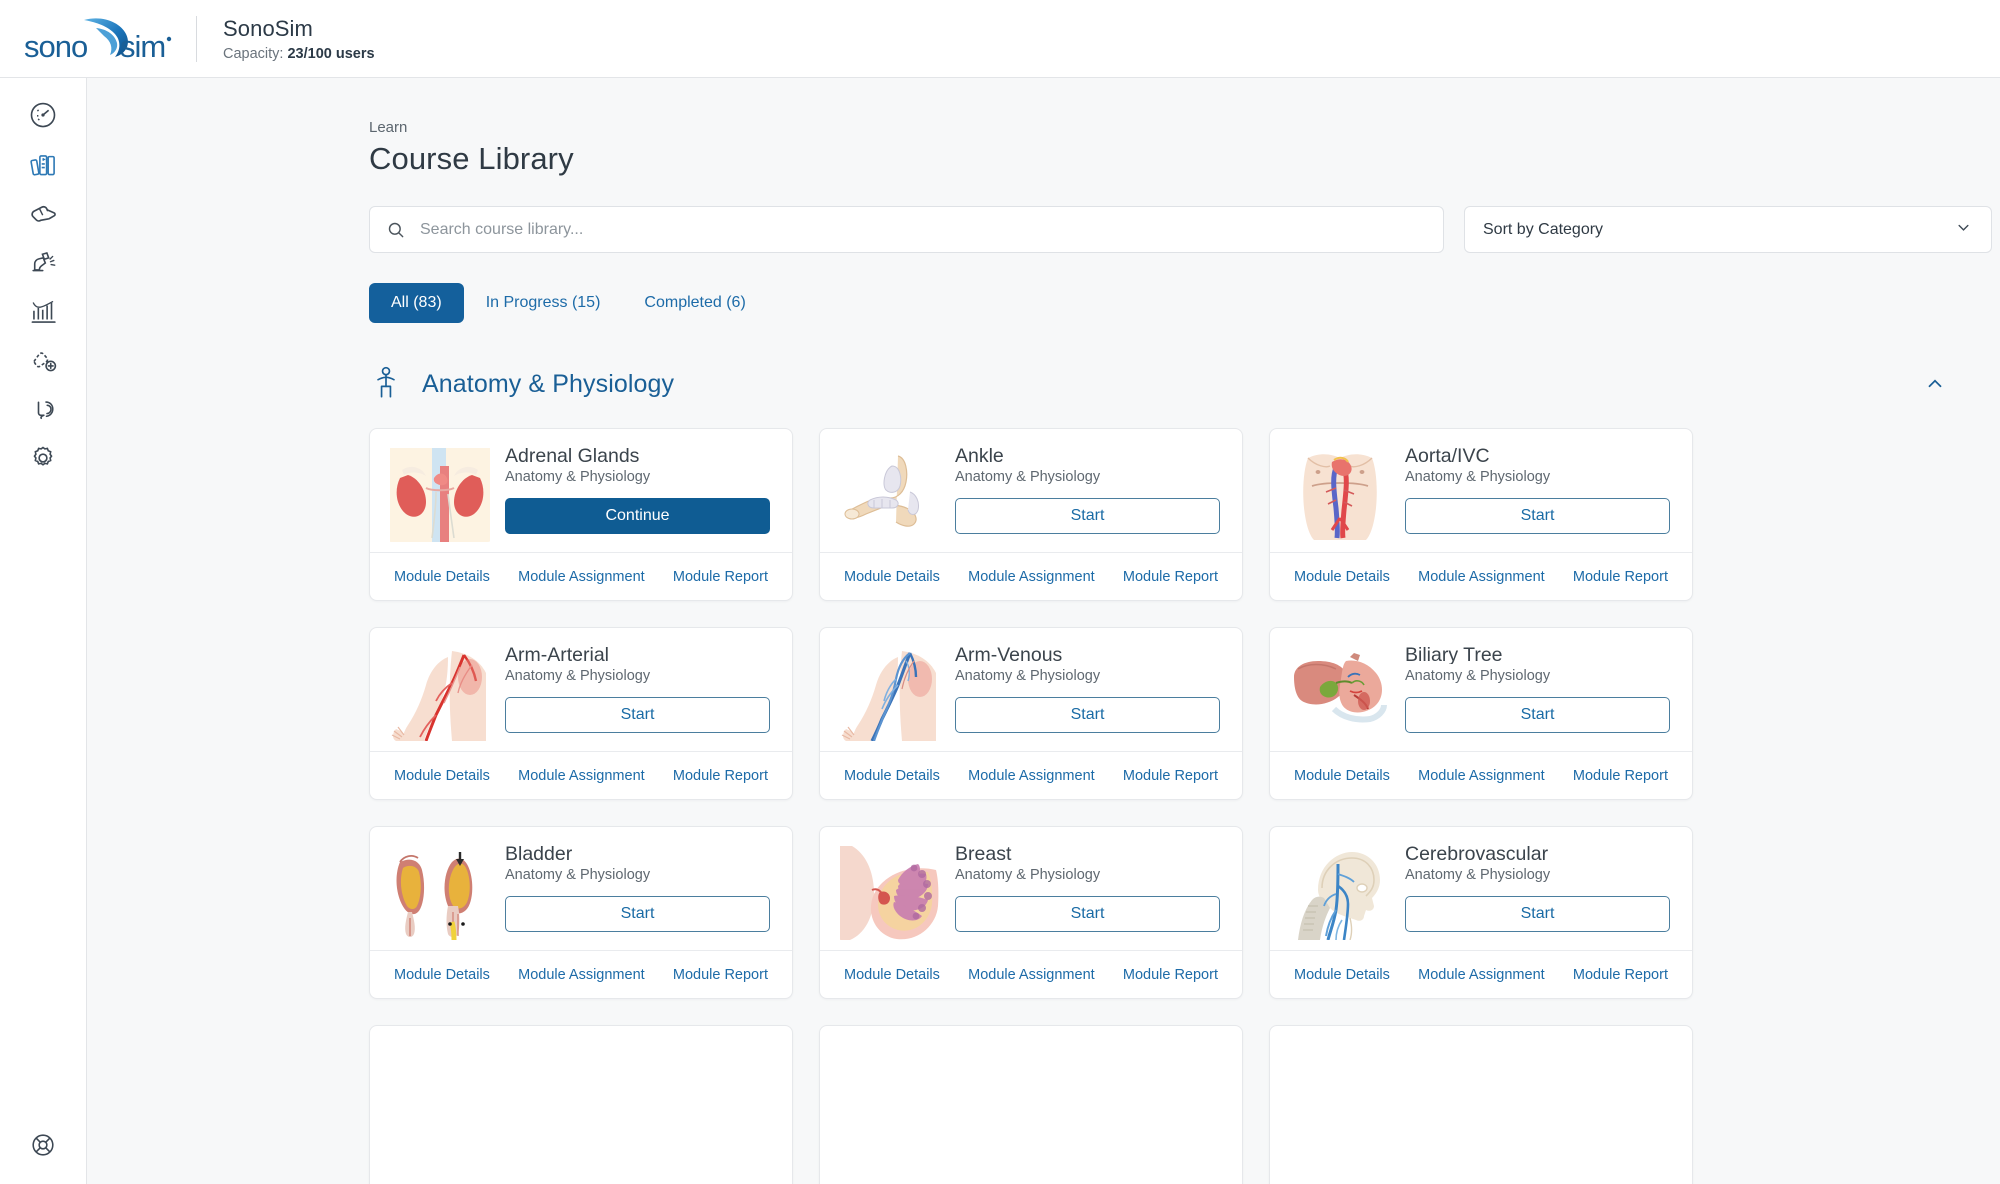 This screenshot has height=1184, width=2000. Describe the element at coordinates (1537, 489) in the screenshot. I see `card-text: Aorta/IVC Anatomy & Physiology Start` at that location.